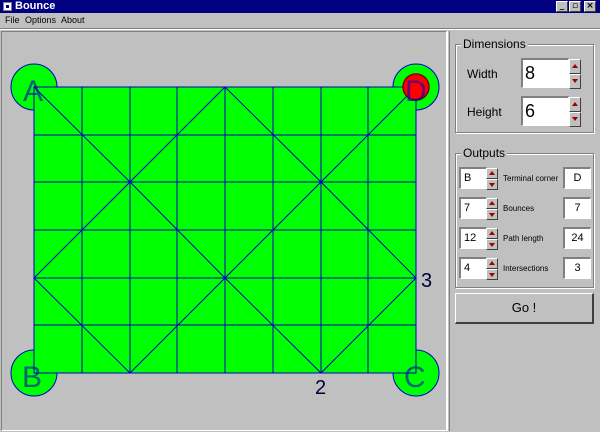 The width and height of the screenshot is (600, 432). Describe the element at coordinates (415, 377) in the screenshot. I see `corner-label-c: C` at that location.